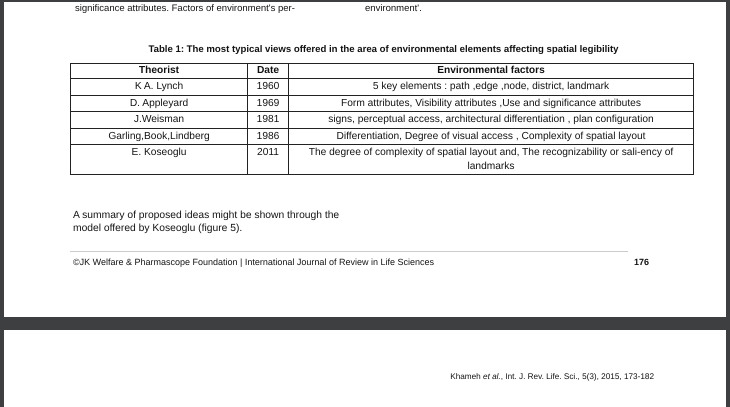 The width and height of the screenshot is (730, 407). Describe the element at coordinates (491, 86) in the screenshot. I see `table-cell: 5 key elements : path ,edge ,node, district, landmark` at that location.